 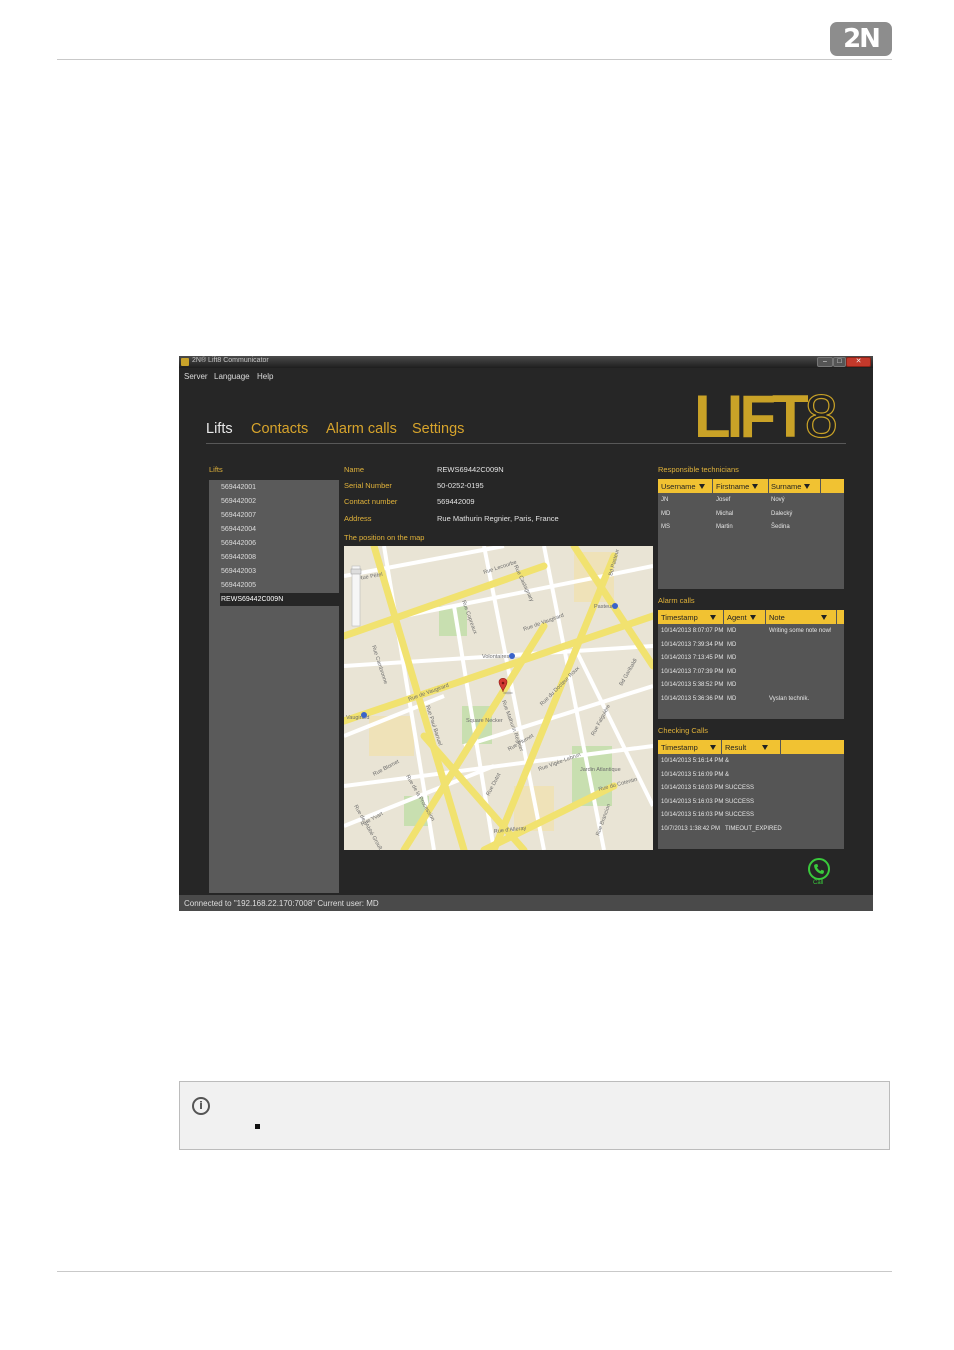 What do you see at coordinates (495, 657) in the screenshot?
I see `svg-text: Volontaires` at bounding box center [495, 657].